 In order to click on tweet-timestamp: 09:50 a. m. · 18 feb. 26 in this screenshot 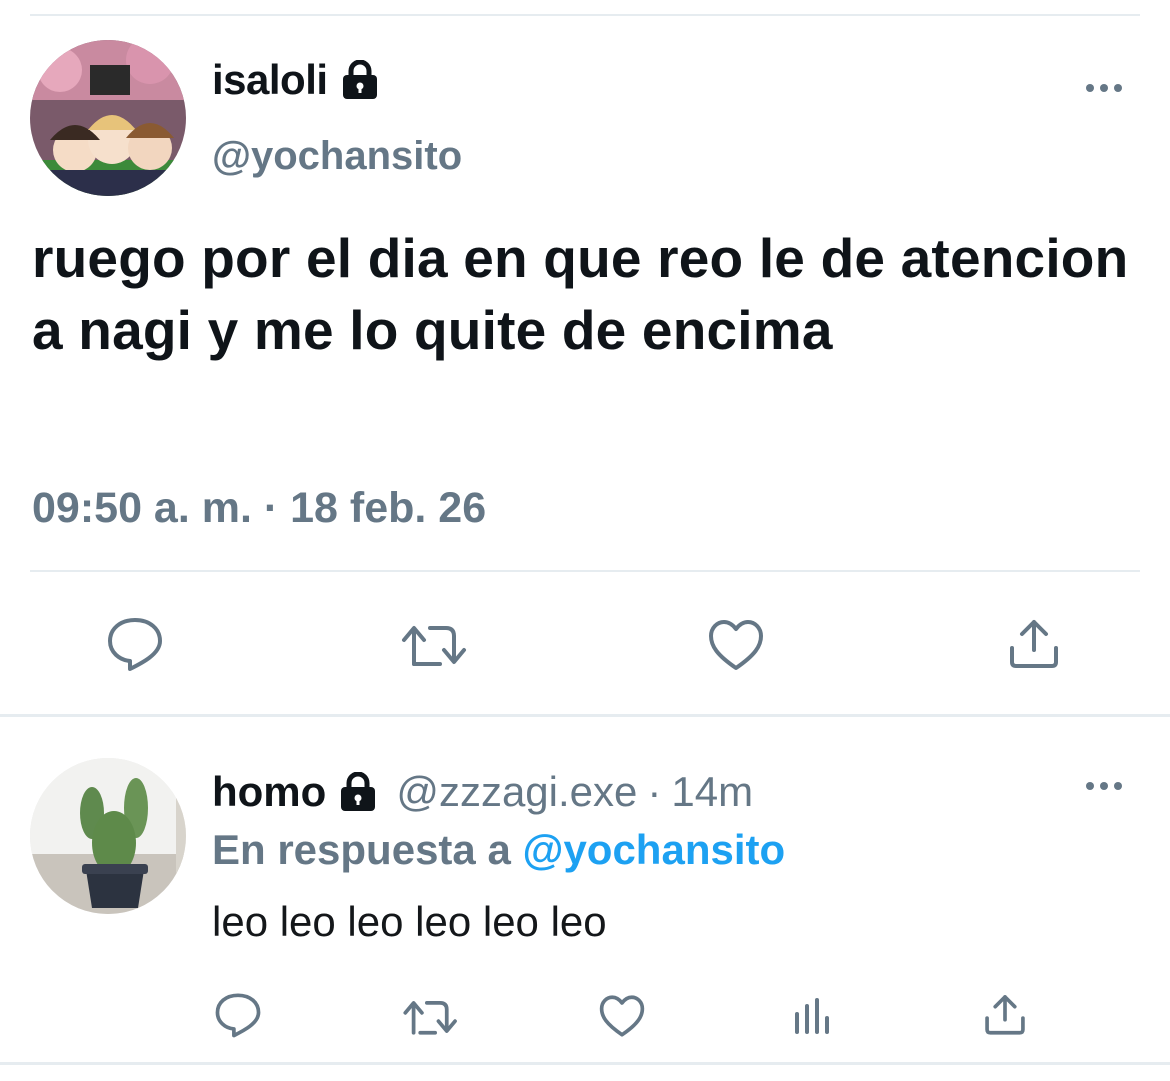, I will do `click(259, 508)`.